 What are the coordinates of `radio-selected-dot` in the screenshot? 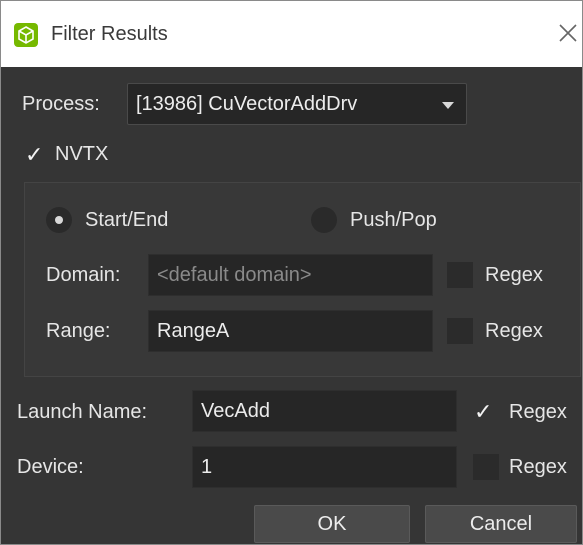 It's located at (59, 220).